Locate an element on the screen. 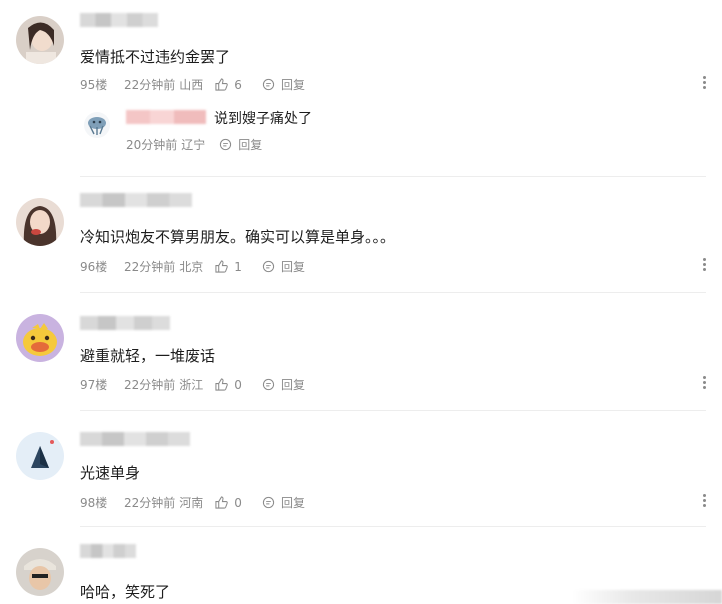 The image size is (722, 604). floor-number: 96楼 is located at coordinates (94, 267).